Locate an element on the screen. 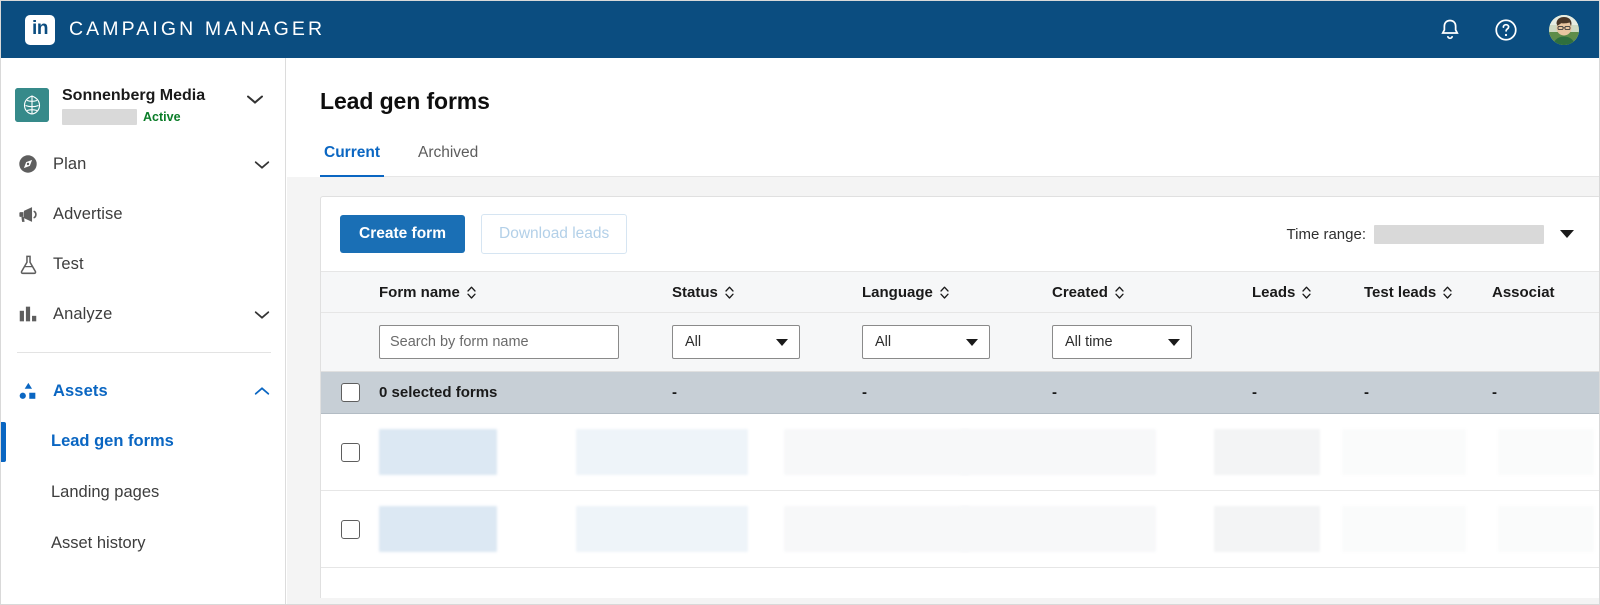  sidebar-subitem-label: Lead gen forms is located at coordinates (112, 441).